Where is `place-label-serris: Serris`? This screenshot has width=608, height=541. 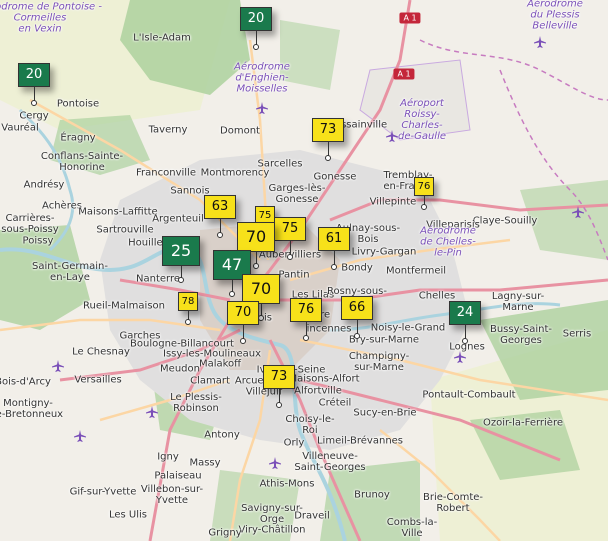
place-label-serris: Serris is located at coordinates (577, 334).